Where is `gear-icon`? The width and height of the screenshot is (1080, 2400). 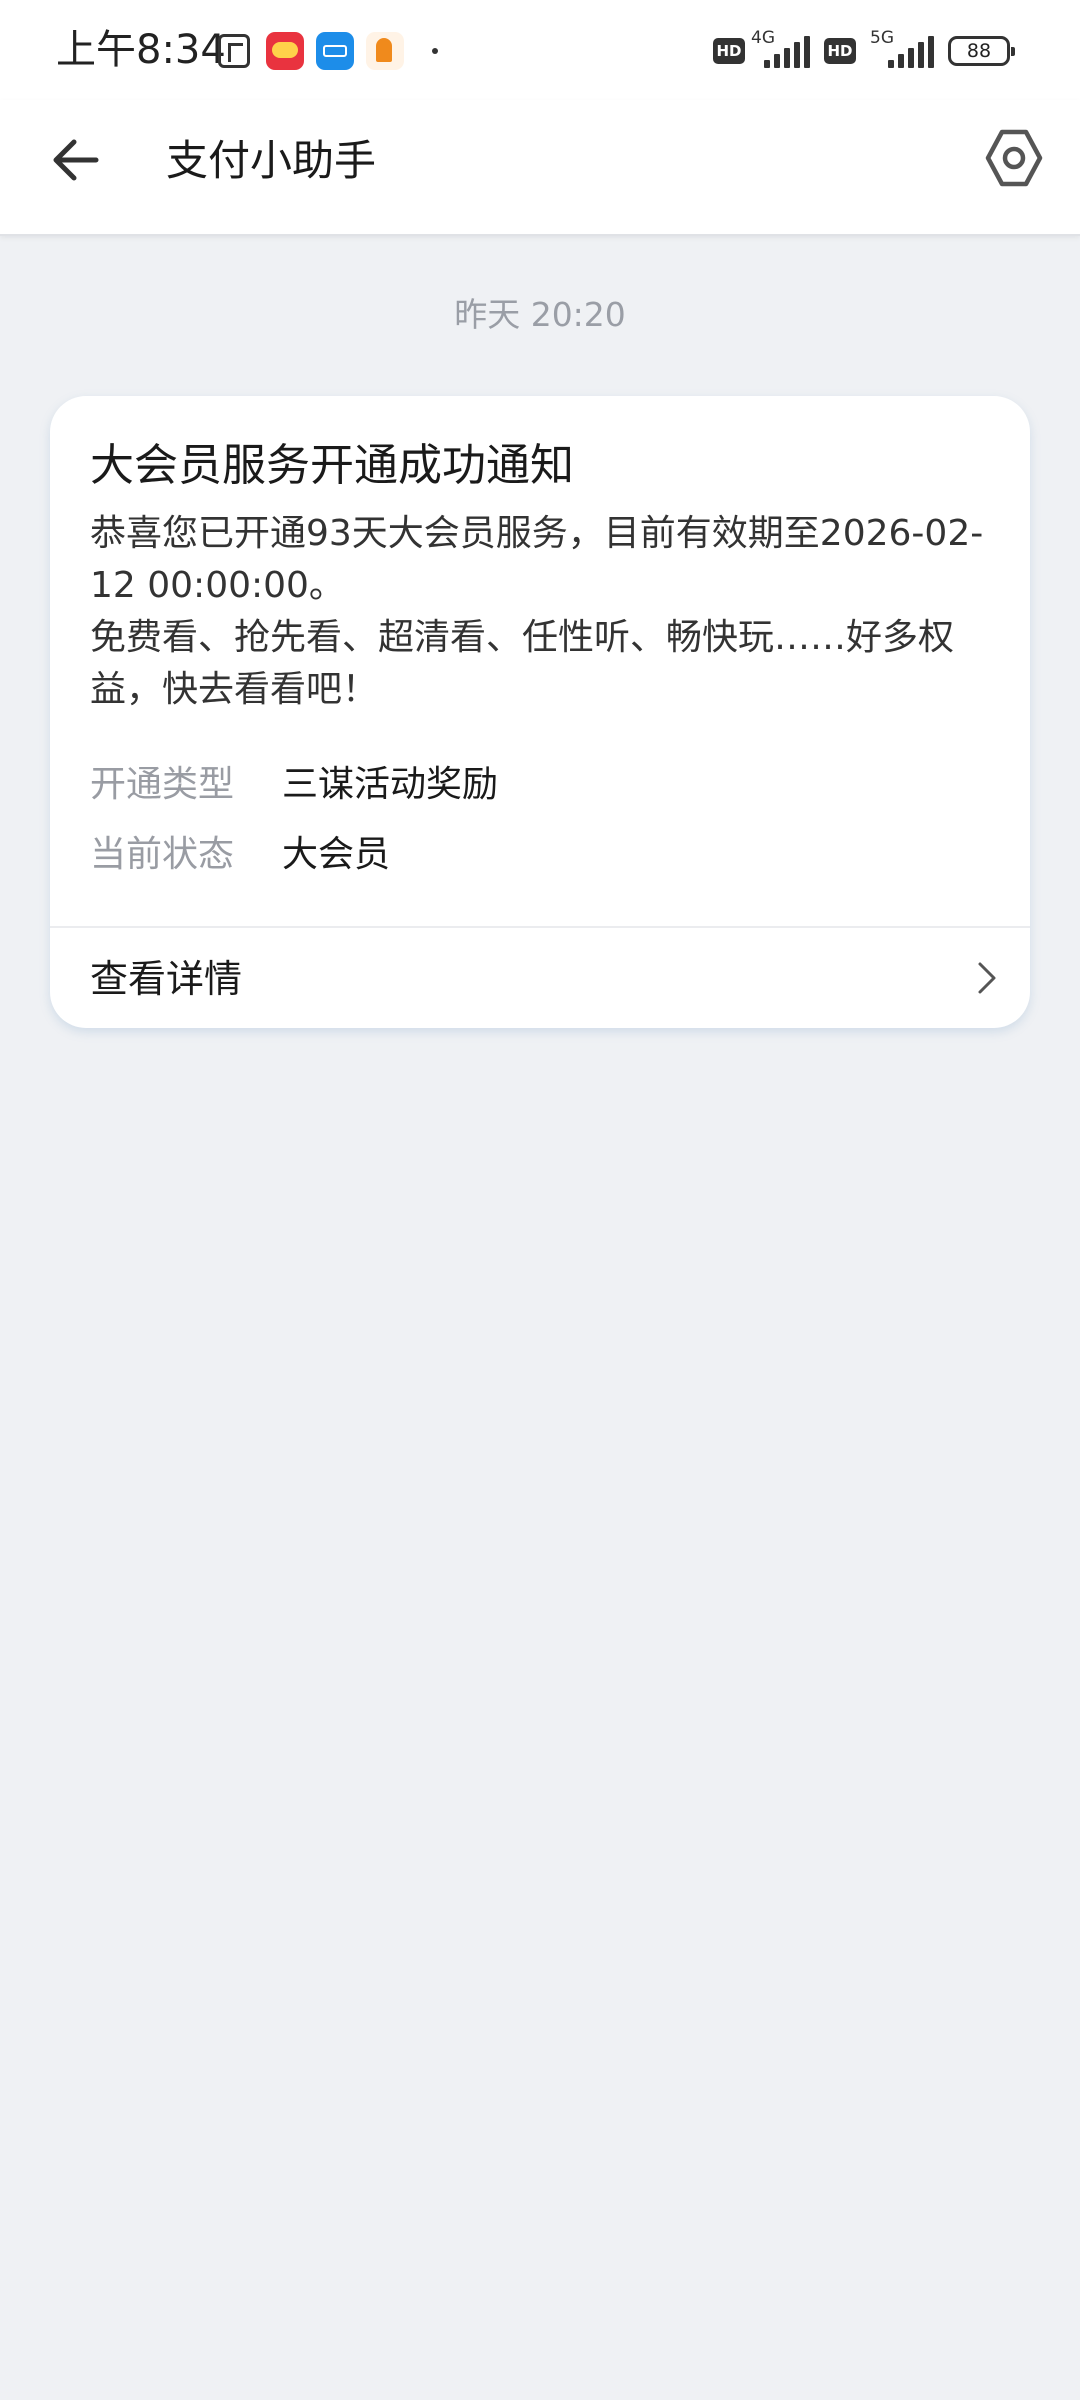
gear-icon is located at coordinates (1014, 158).